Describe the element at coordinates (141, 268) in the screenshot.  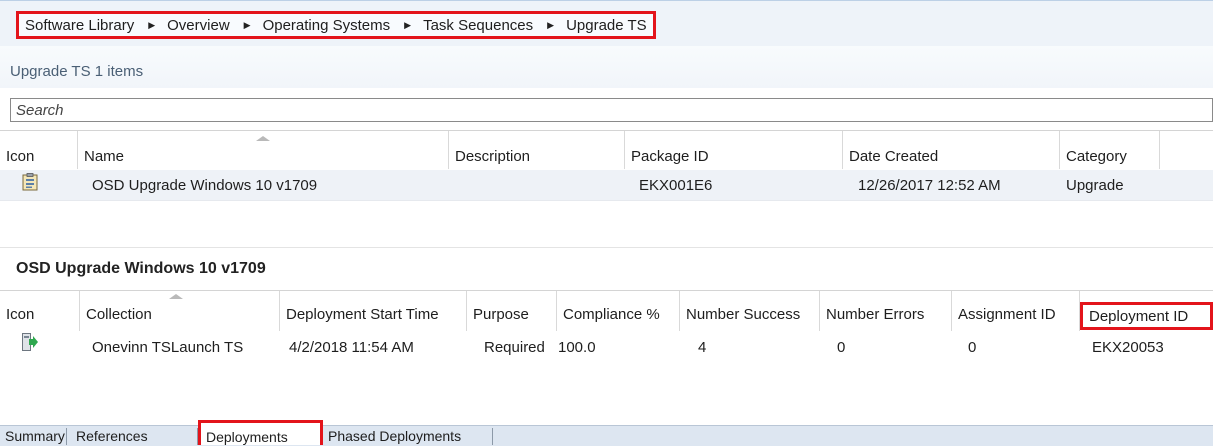
I see `detail-title: OSD Upgrade Windows 10 v1709` at that location.